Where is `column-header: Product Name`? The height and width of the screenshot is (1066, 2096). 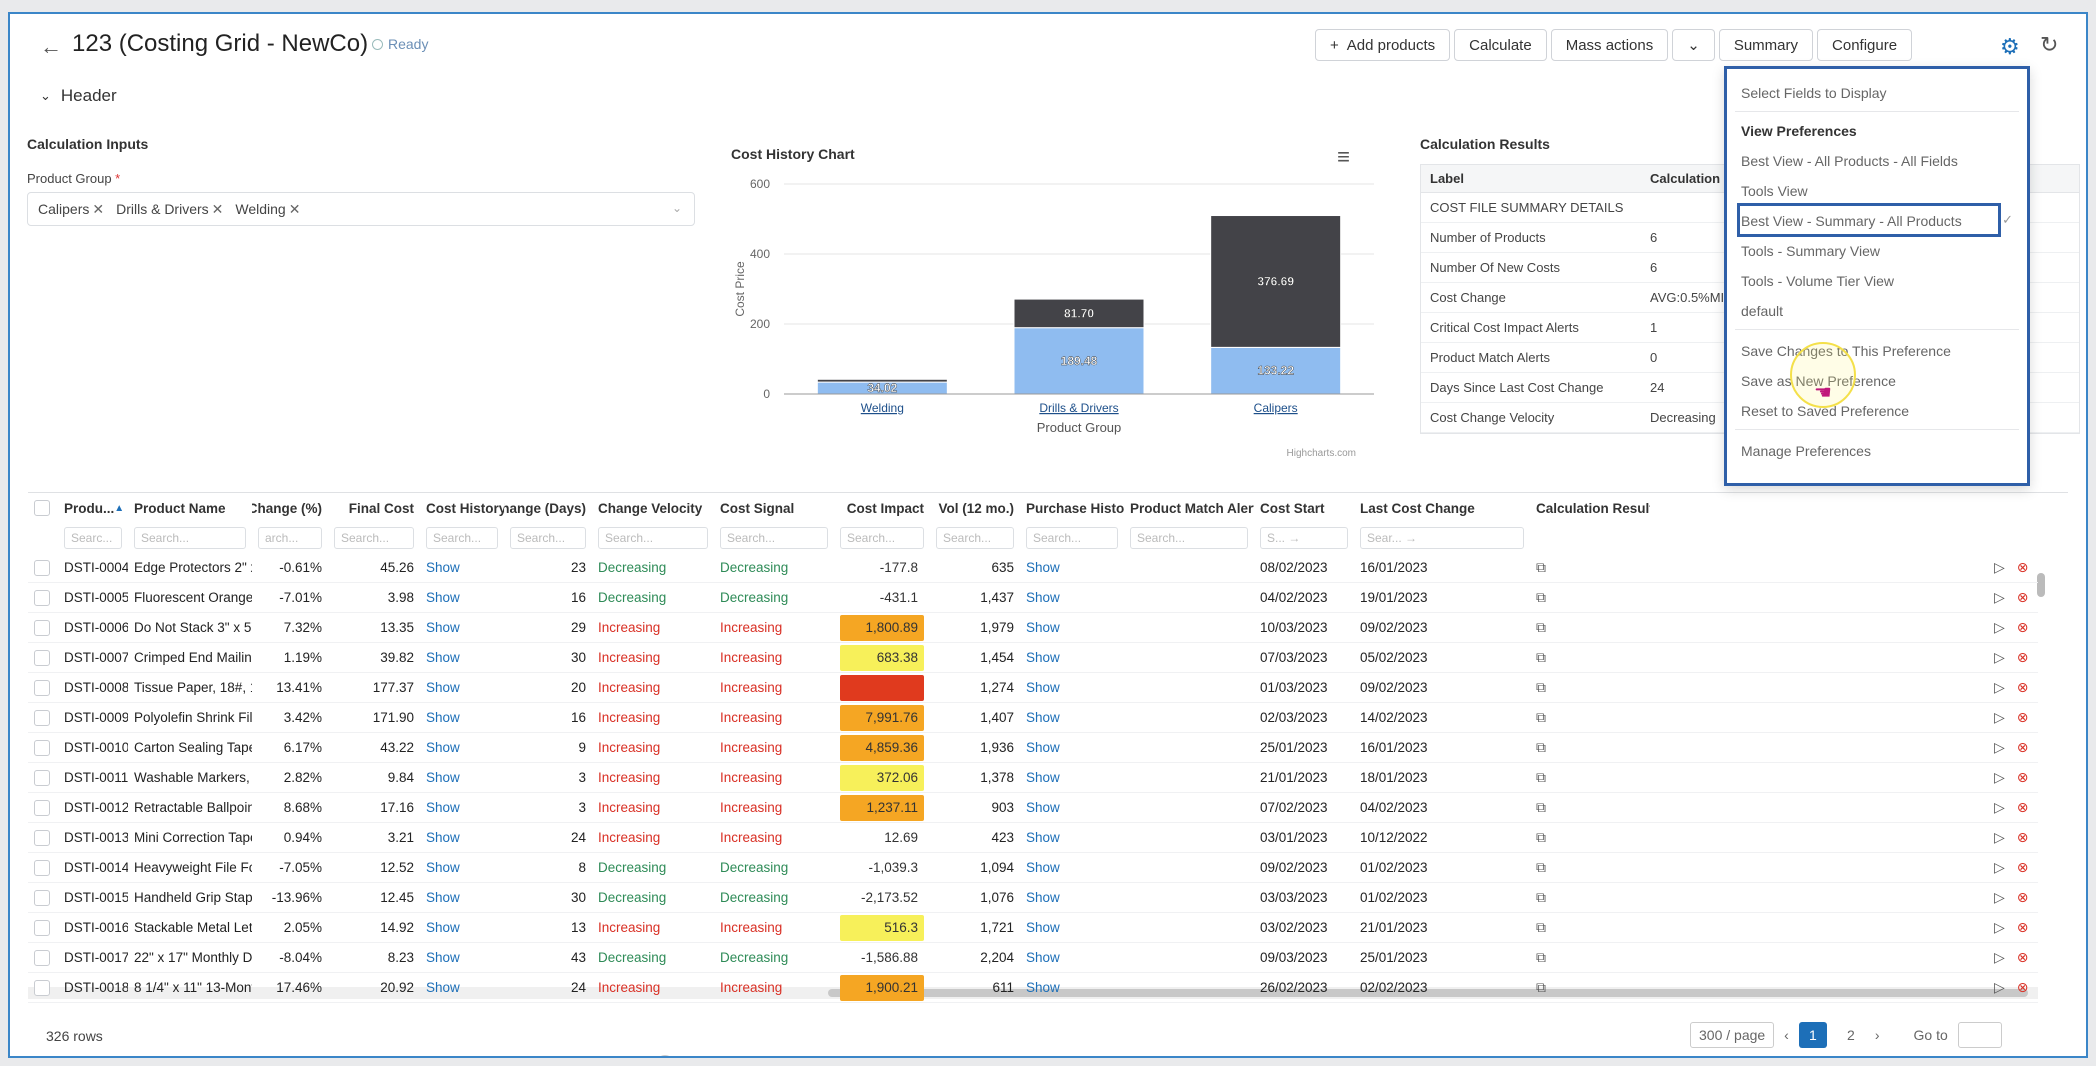 column-header: Product Name is located at coordinates (190, 508).